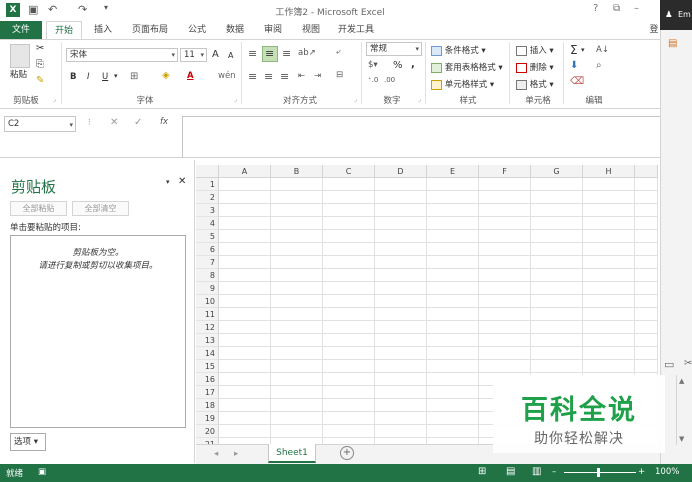 The image size is (692, 482). What do you see at coordinates (21, 30) in the screenshot?
I see `tab-file: 文件` at bounding box center [21, 30].